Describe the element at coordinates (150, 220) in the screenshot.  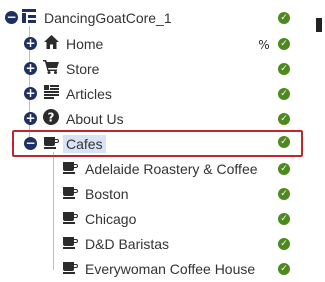
I see `tree-node-chicago: Chicago ✓` at that location.